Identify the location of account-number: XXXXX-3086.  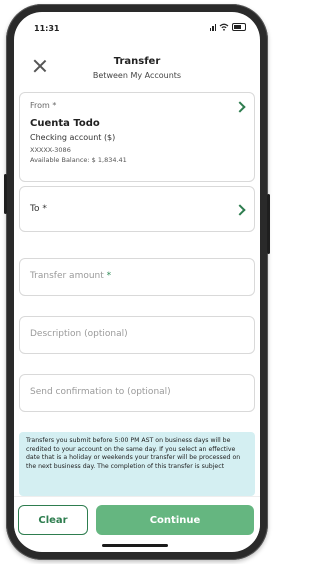
(50, 150).